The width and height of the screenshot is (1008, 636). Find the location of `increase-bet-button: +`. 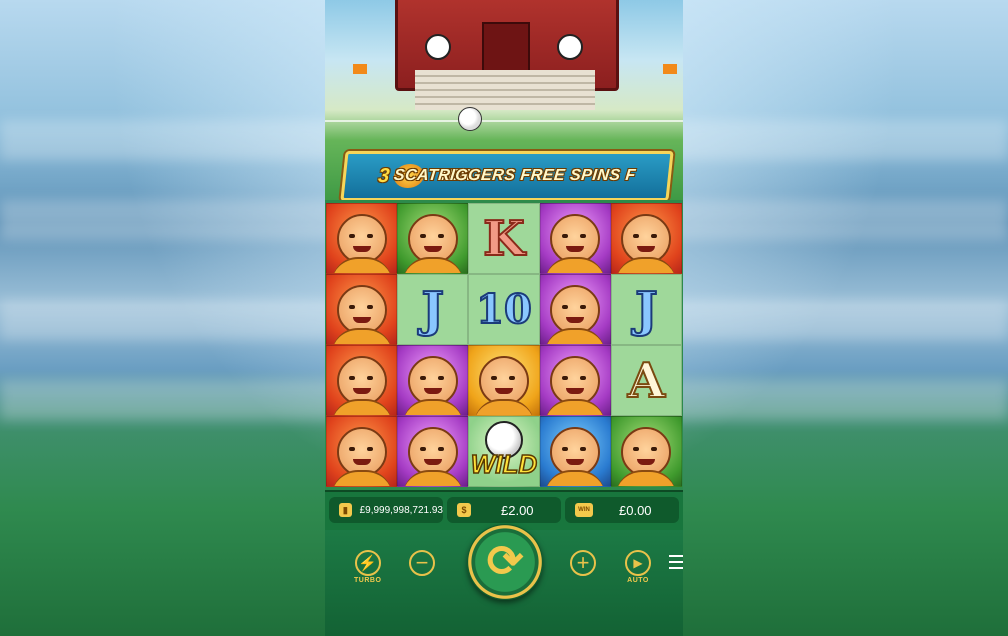

increase-bet-button: + is located at coordinates (583, 563).